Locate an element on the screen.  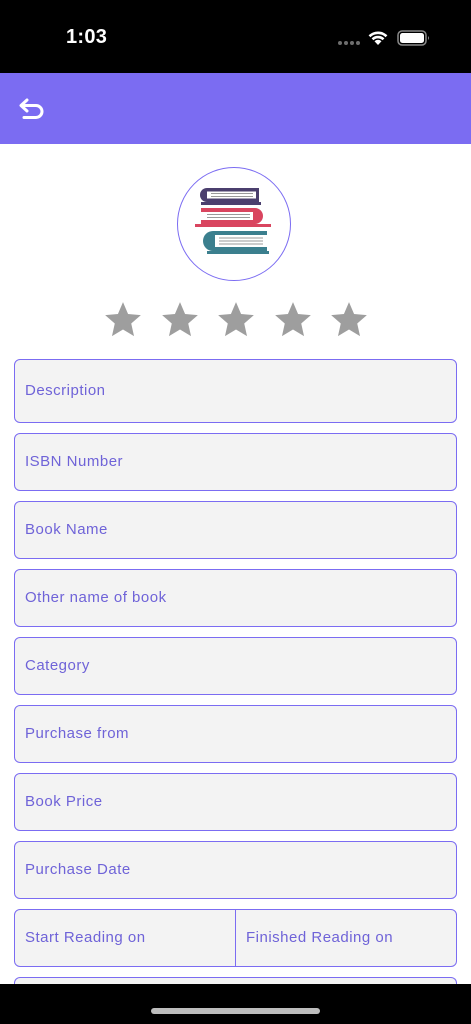
wifi-icon is located at coordinates (378, 38).